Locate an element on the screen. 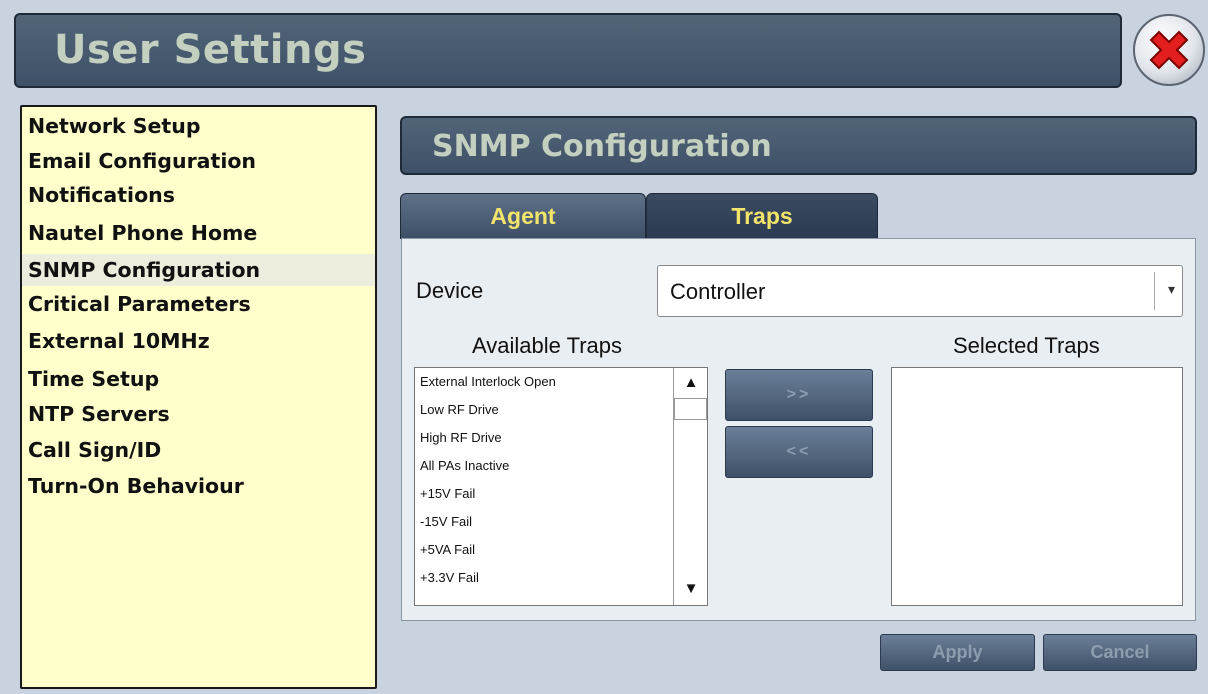  header: User Settings is located at coordinates (604, 50).